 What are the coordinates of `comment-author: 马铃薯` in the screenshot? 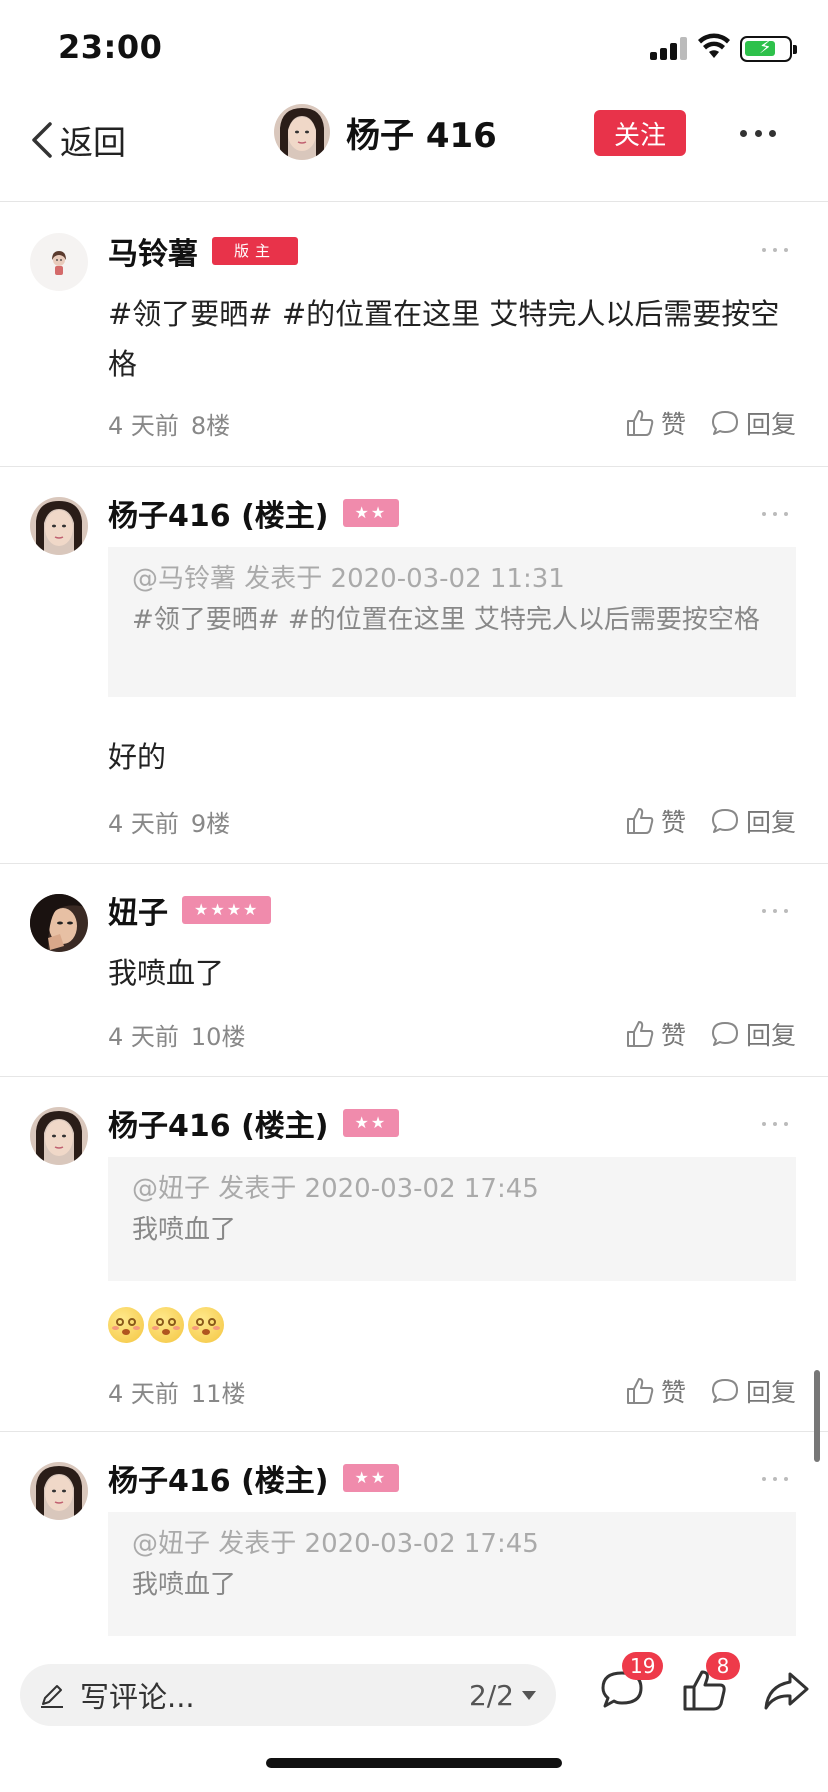 It's located at (153, 251).